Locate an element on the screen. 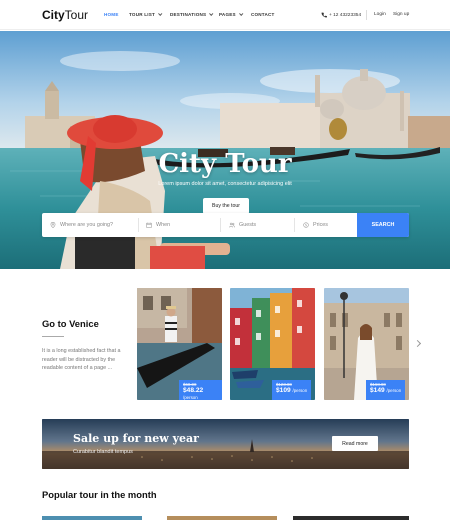  nav-destinations: DESTINATIONS is located at coordinates (192, 14).